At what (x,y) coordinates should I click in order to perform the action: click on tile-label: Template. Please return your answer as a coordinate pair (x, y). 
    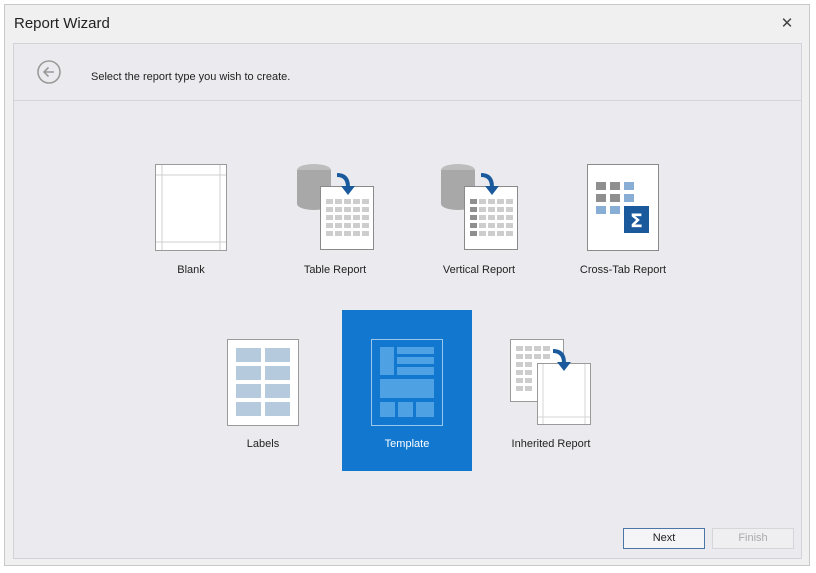
    Looking at the image, I should click on (407, 444).